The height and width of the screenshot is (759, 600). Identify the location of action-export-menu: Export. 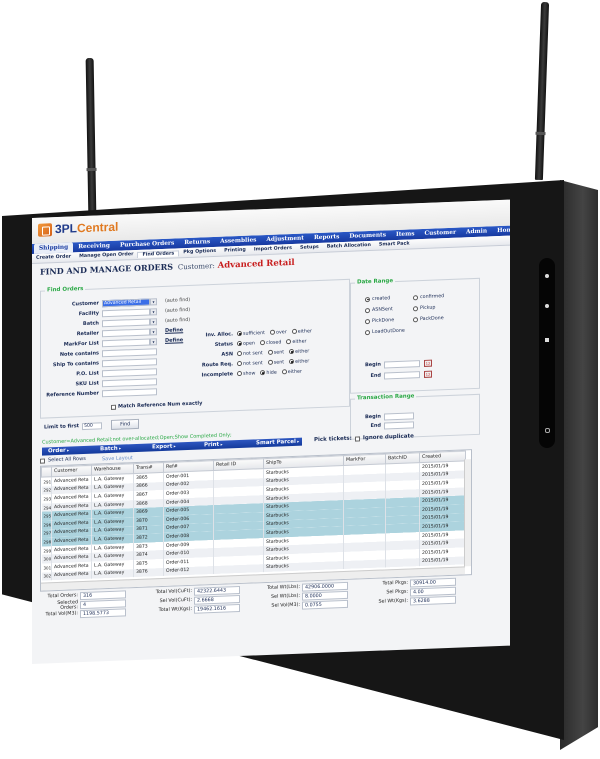
(172, 447).